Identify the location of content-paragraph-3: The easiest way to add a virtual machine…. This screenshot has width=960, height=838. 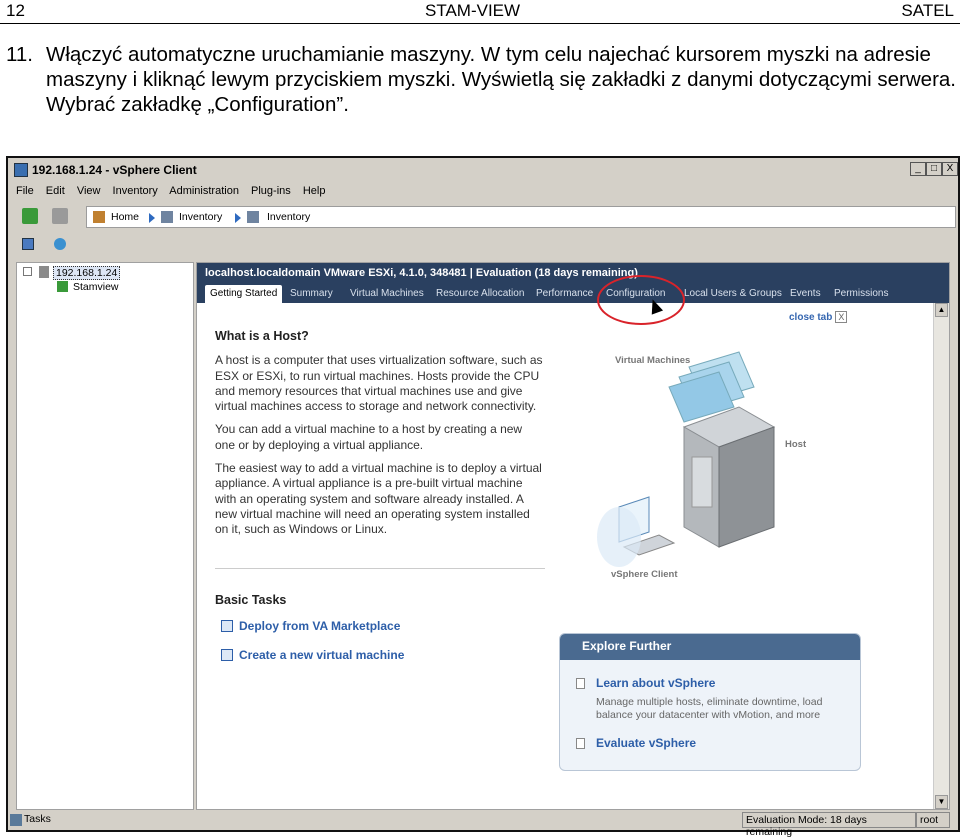
(378, 499).